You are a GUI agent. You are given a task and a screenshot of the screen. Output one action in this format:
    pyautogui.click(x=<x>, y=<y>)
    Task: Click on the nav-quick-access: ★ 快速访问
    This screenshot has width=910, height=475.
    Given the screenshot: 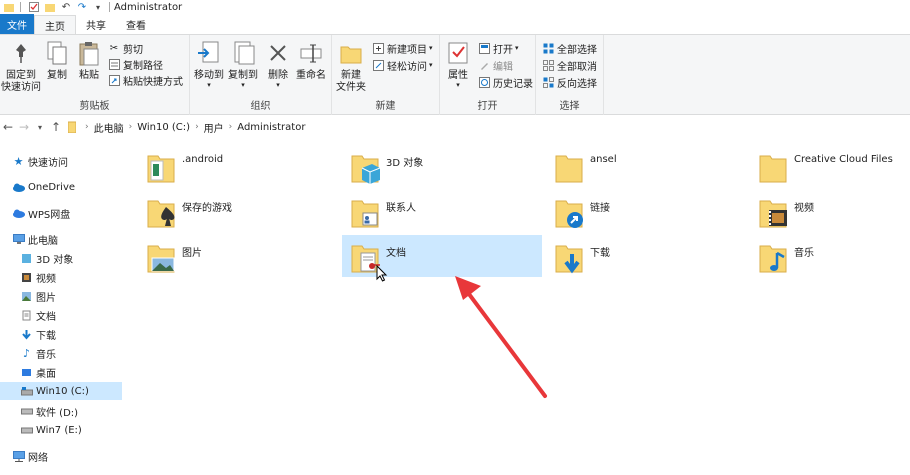 What is the action you would take?
    pyautogui.click(x=40, y=161)
    